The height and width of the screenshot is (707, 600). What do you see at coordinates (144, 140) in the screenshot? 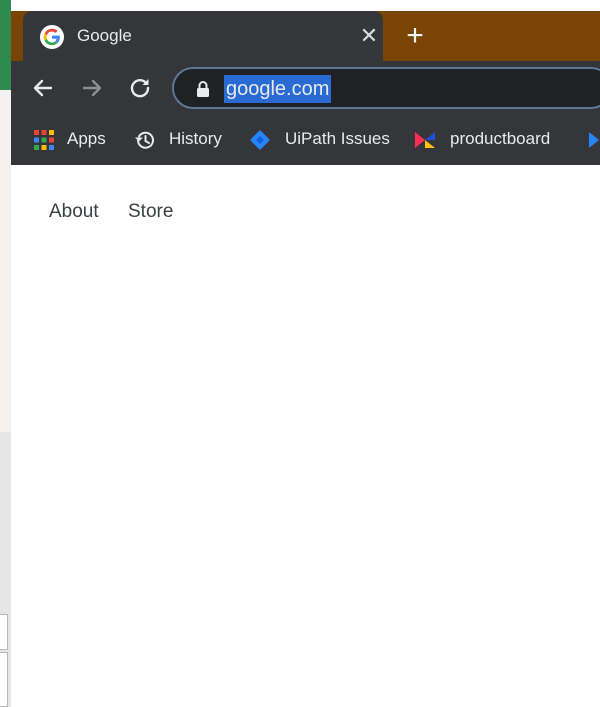
I see `history-icon` at bounding box center [144, 140].